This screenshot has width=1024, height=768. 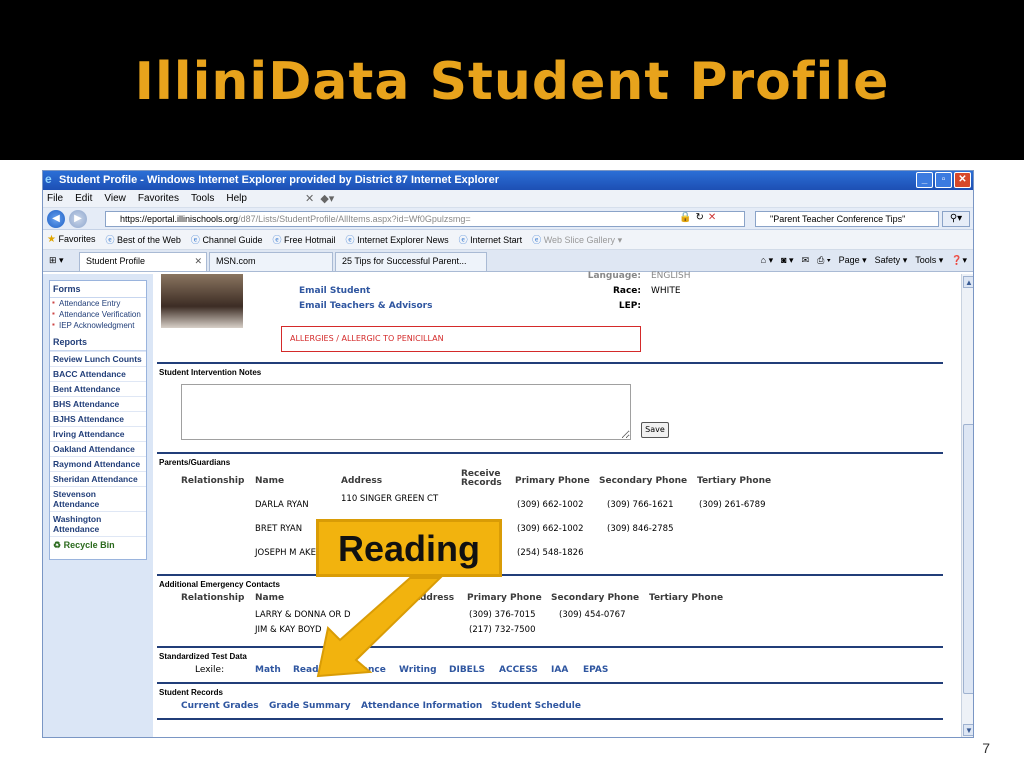 I want to click on quick-tabs-icon: ⊞ ▾, so click(x=56, y=260).